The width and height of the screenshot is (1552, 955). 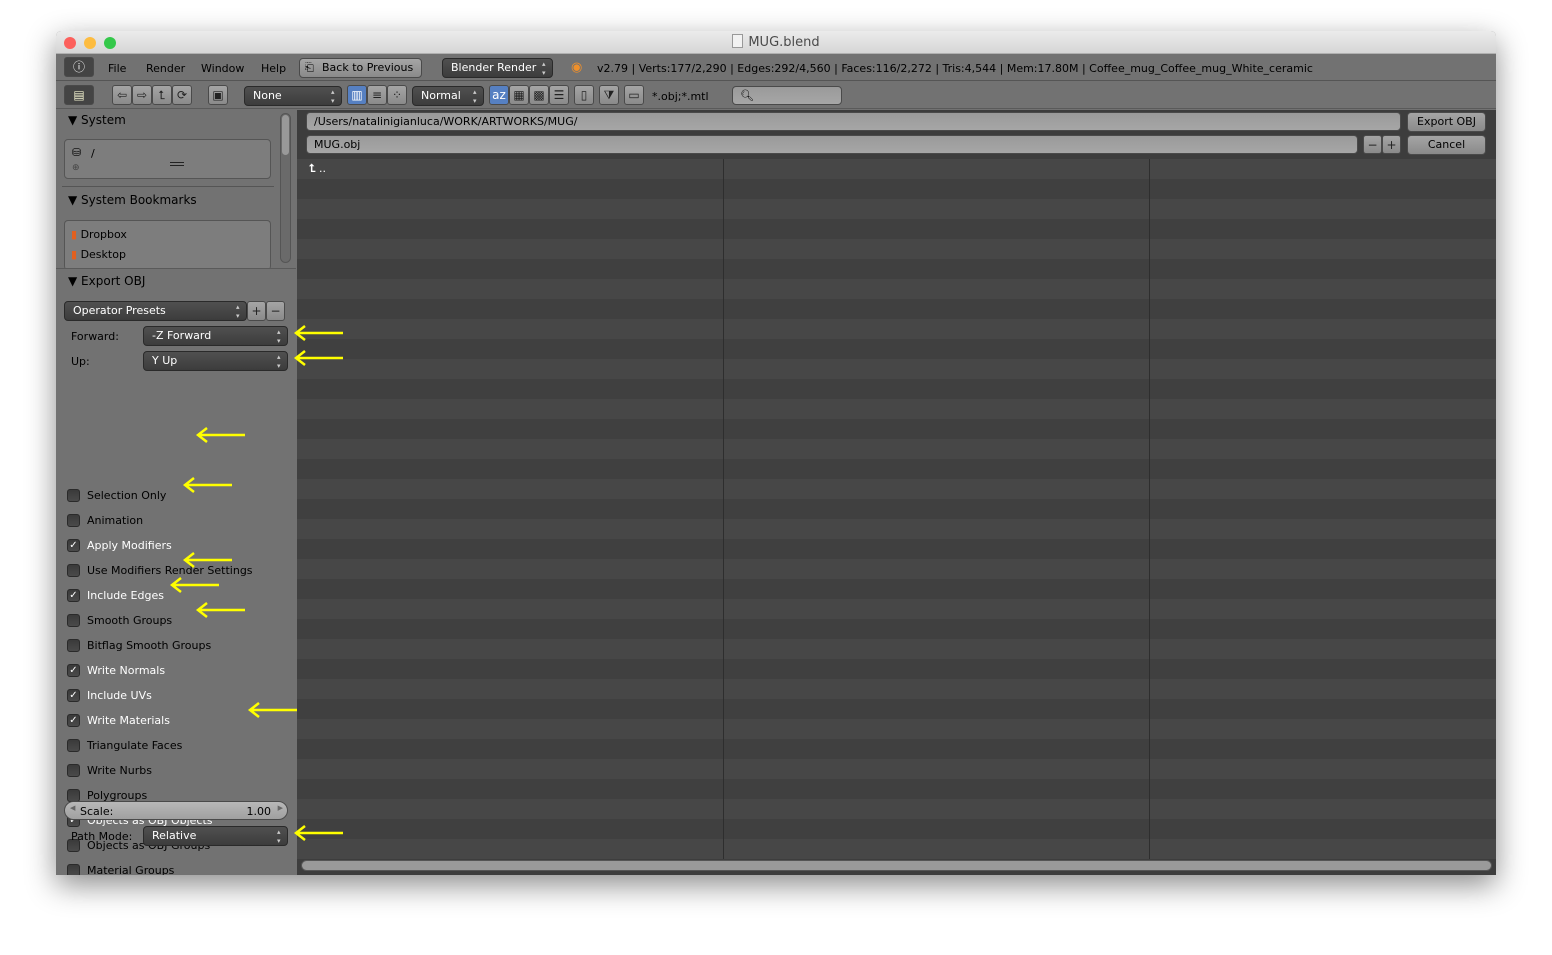 I want to click on new-folder-icon: ▣, so click(x=218, y=95).